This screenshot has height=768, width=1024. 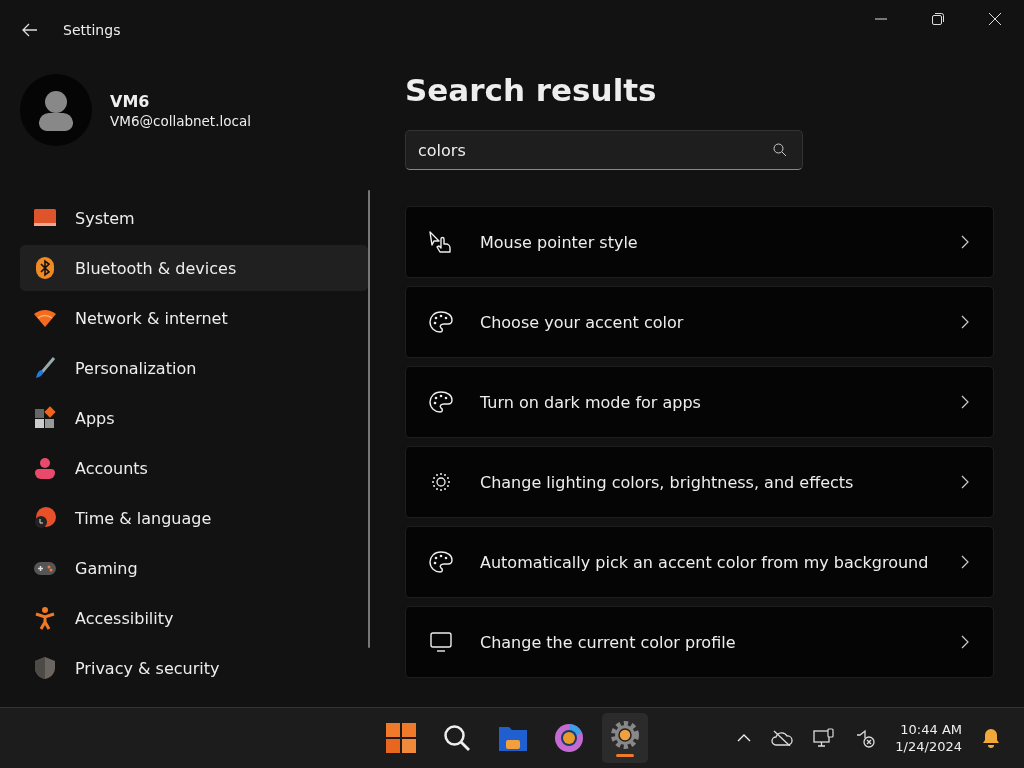 I want to click on sidebar-item: Time & language, so click(x=194, y=518).